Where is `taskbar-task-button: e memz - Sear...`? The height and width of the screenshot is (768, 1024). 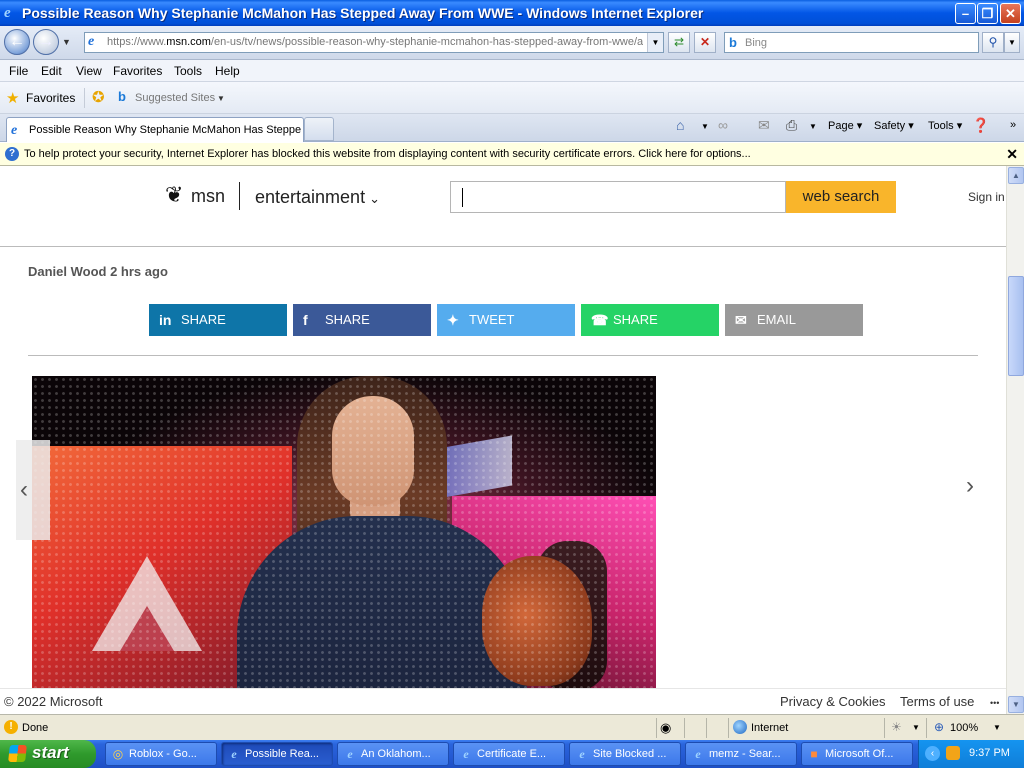 taskbar-task-button: e memz - Sear... is located at coordinates (741, 754).